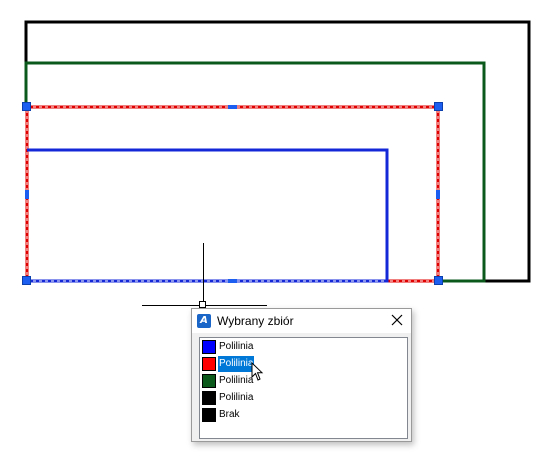 The height and width of the screenshot is (468, 541). What do you see at coordinates (203, 272) in the screenshot?
I see `crosshair-vertical` at bounding box center [203, 272].